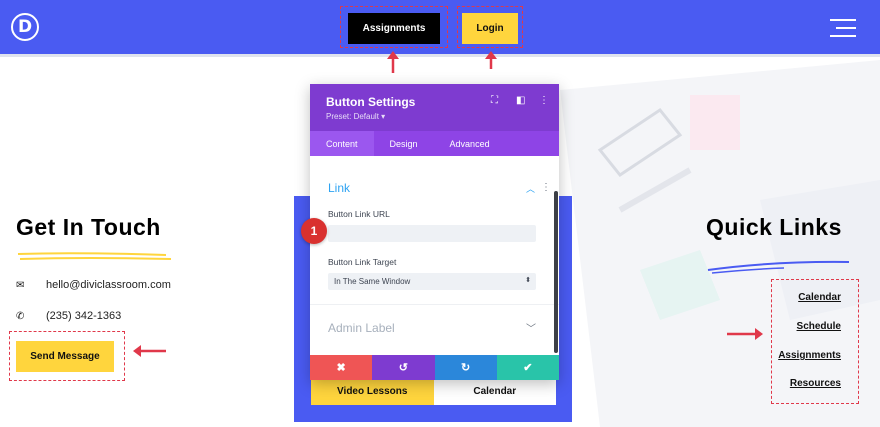  I want to click on preset-selector: Preset: Default ▾, so click(355, 116).